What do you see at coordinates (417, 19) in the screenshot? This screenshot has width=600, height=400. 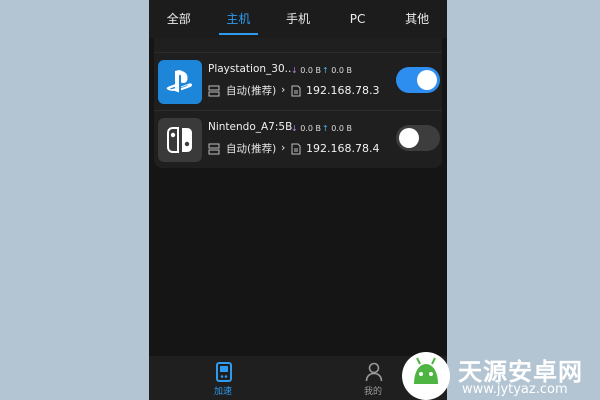 I see `tab-other: 其他` at bounding box center [417, 19].